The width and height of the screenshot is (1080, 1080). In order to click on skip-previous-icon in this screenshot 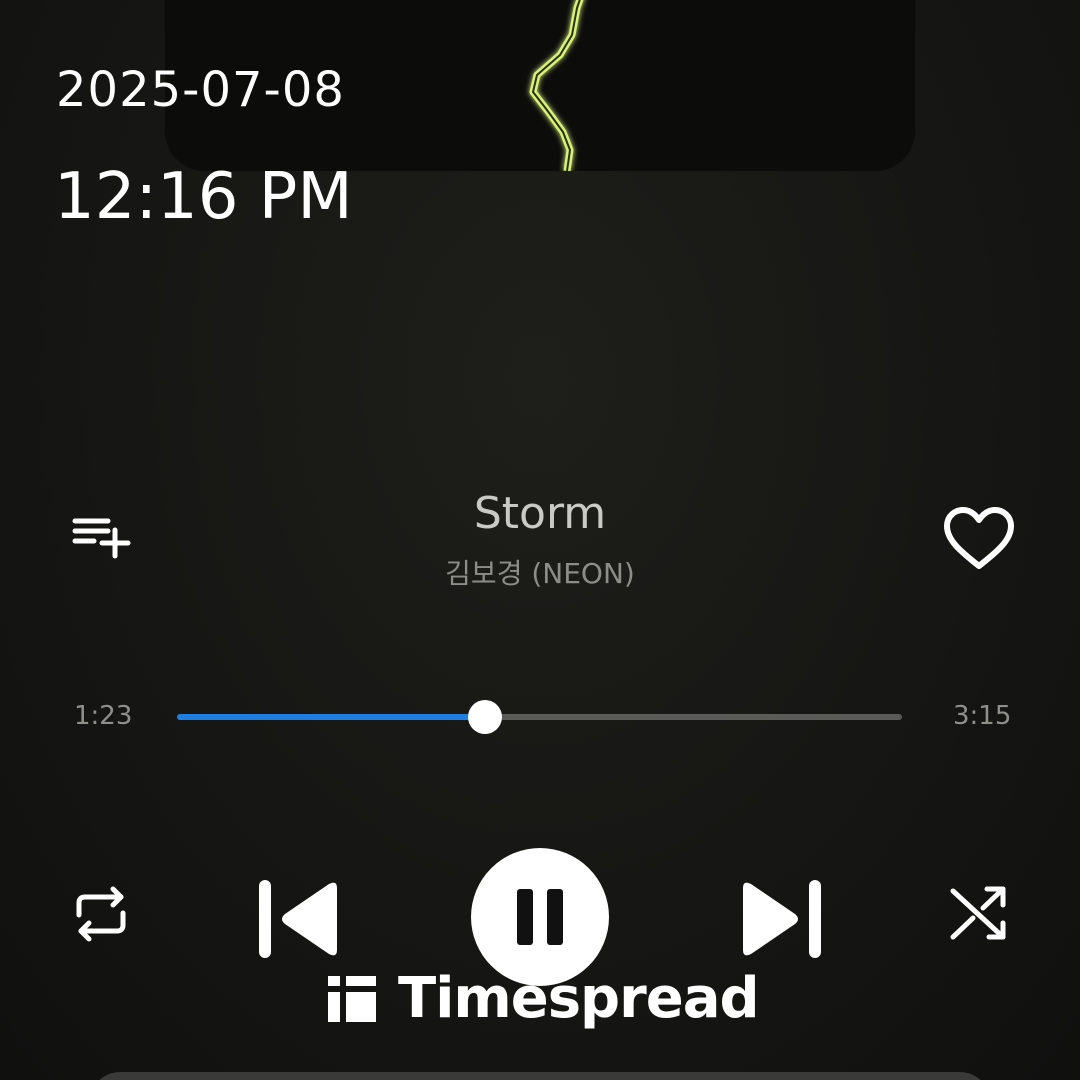, I will do `click(298, 919)`.